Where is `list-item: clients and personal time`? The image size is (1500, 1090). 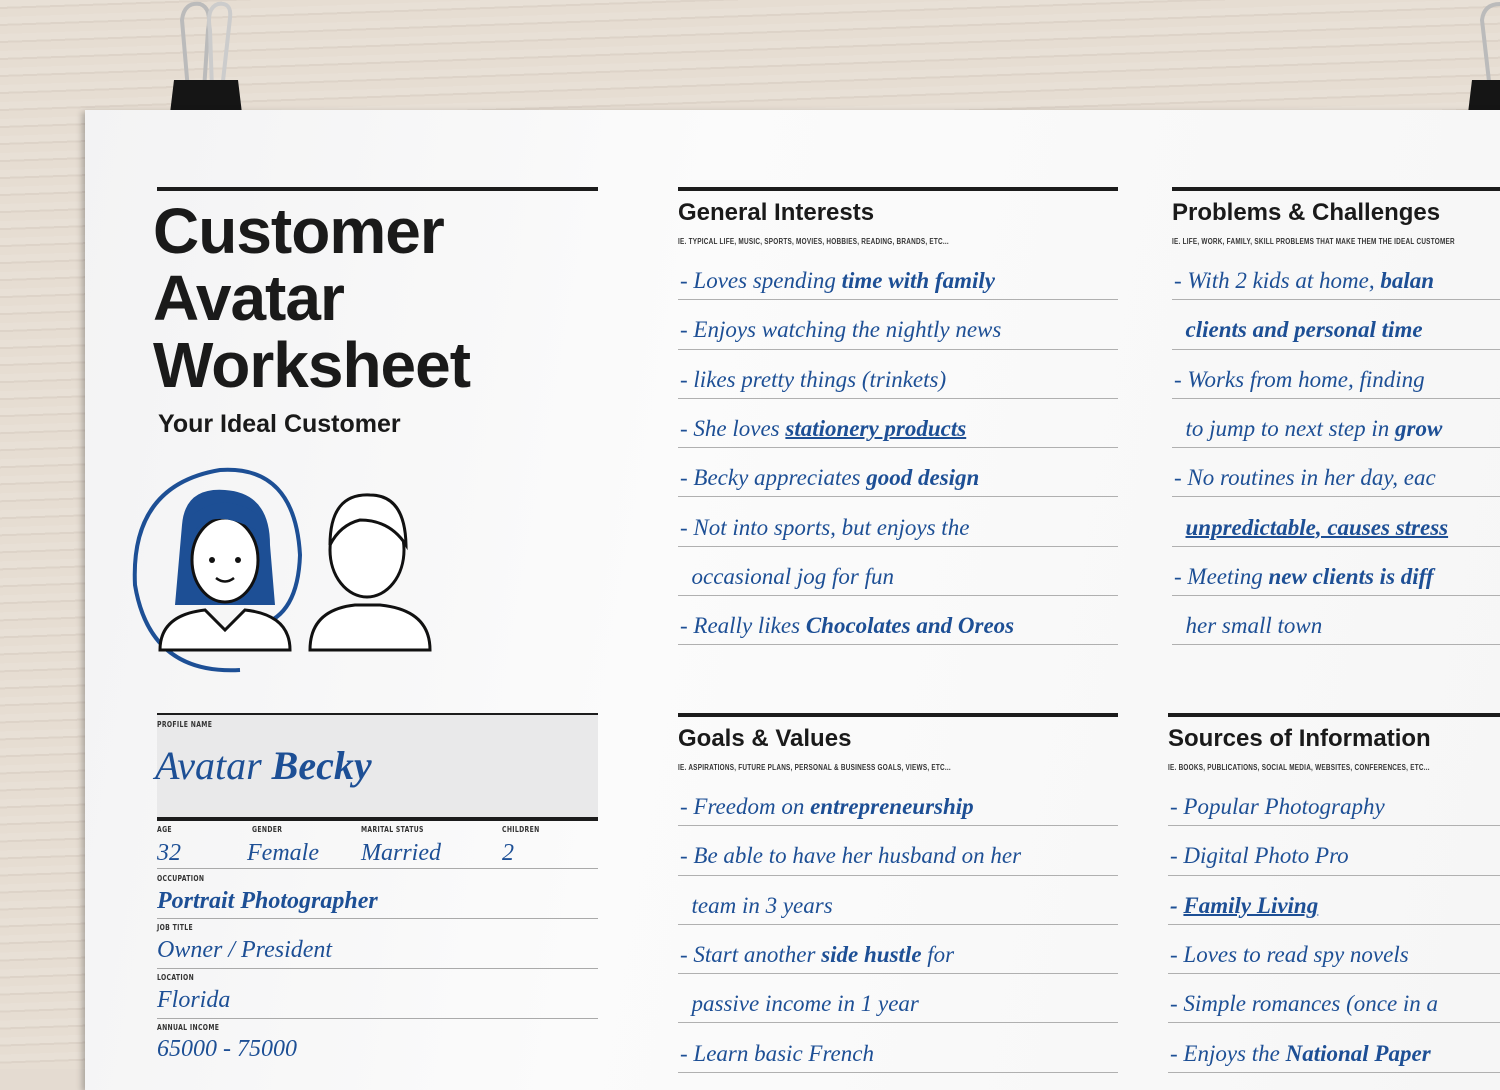 list-item: clients and personal time is located at coordinates (1336, 325).